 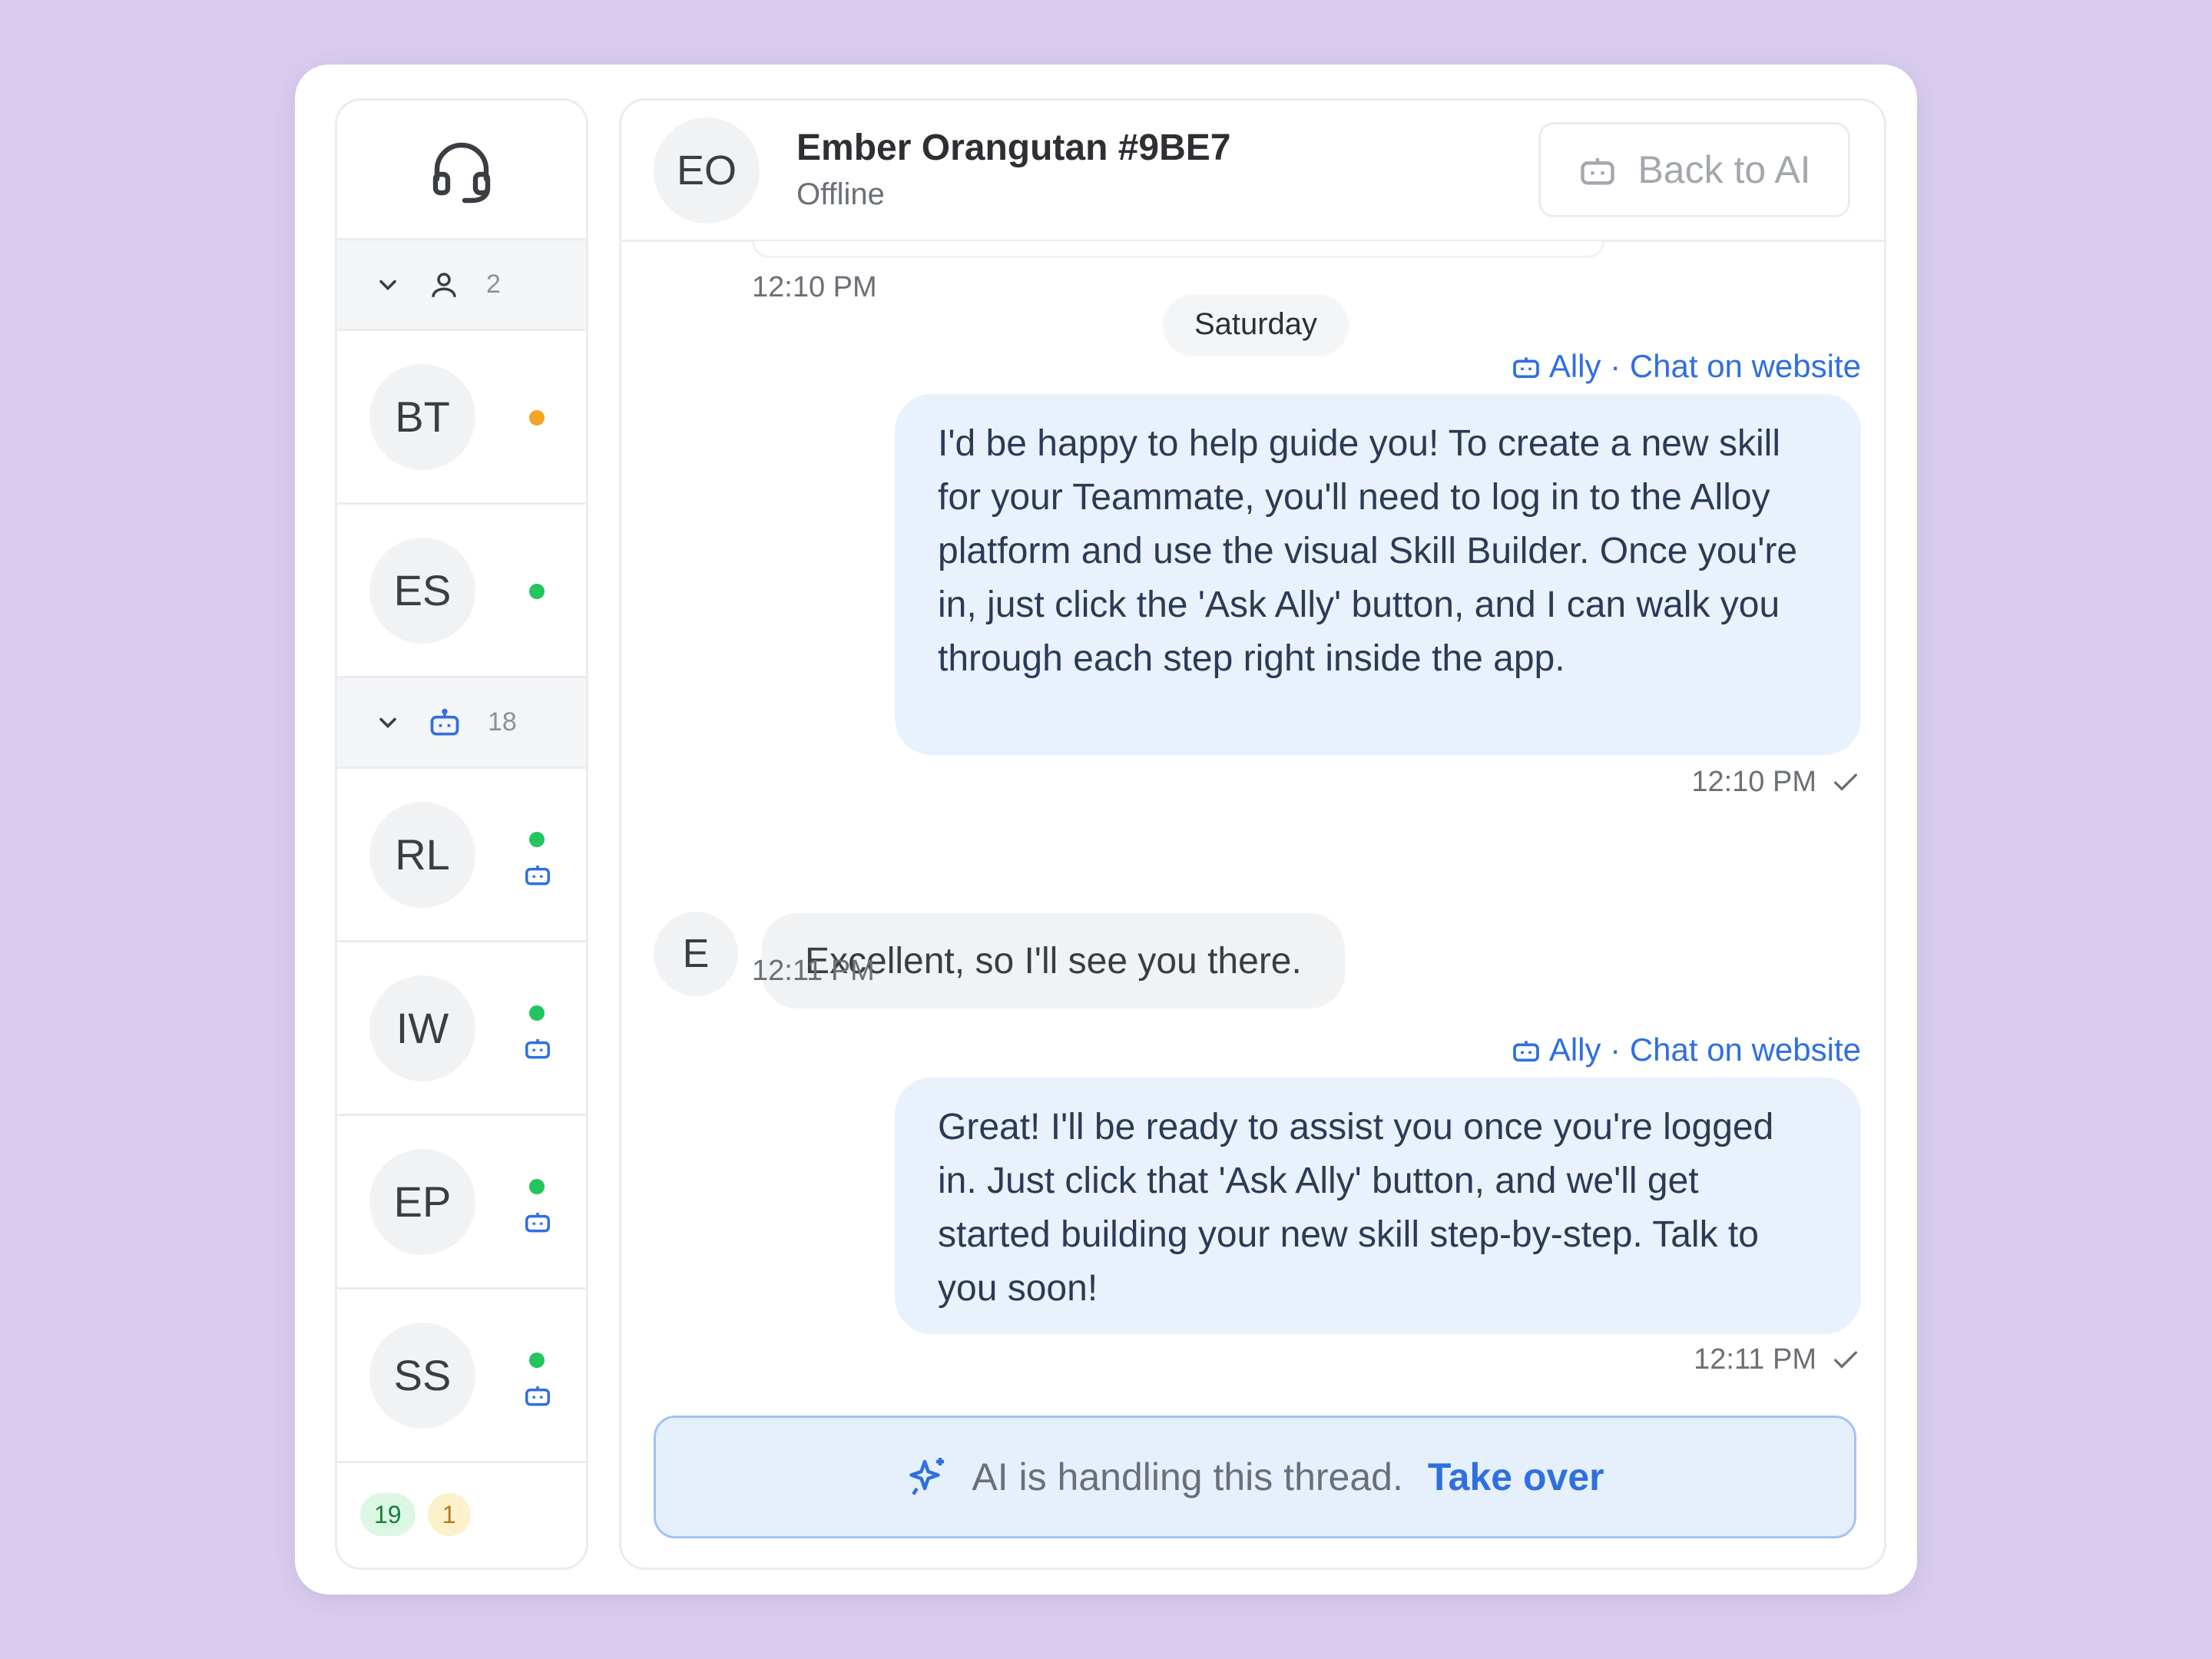 I want to click on avatar: RL, so click(x=422, y=854).